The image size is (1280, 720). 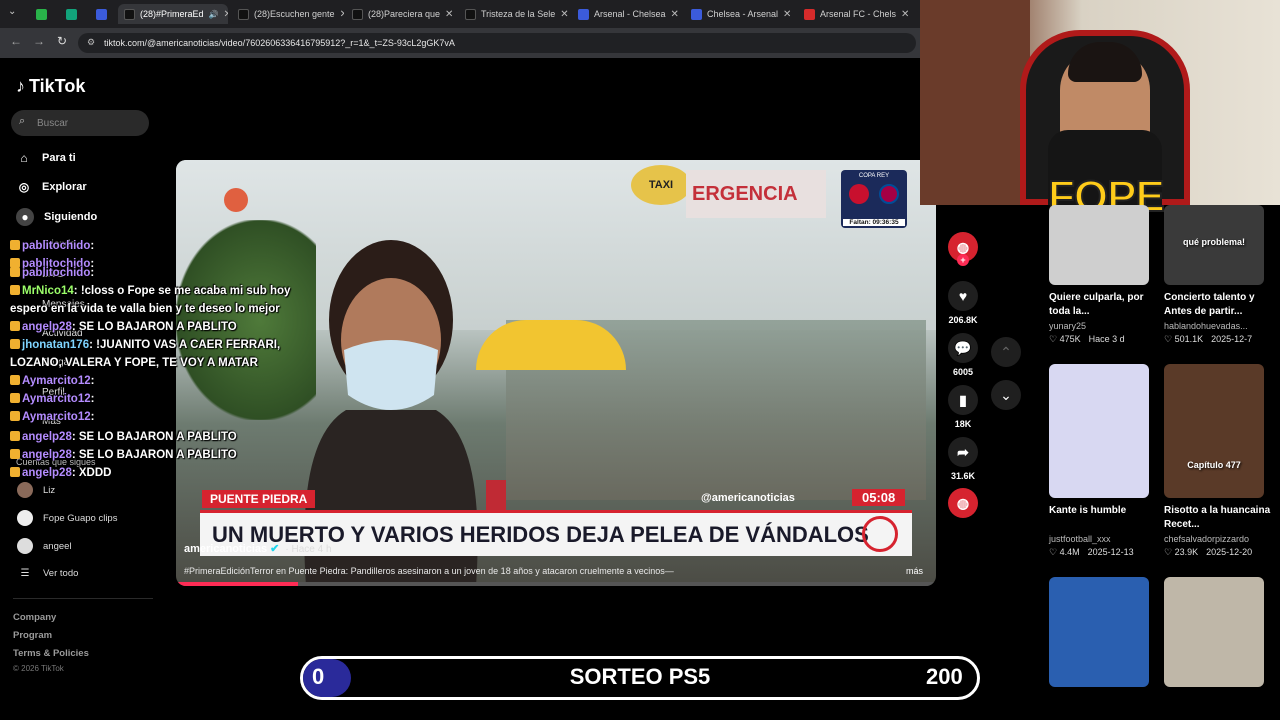 What do you see at coordinates (226, 549) in the screenshot?
I see `author-name: americanoticias` at bounding box center [226, 549].